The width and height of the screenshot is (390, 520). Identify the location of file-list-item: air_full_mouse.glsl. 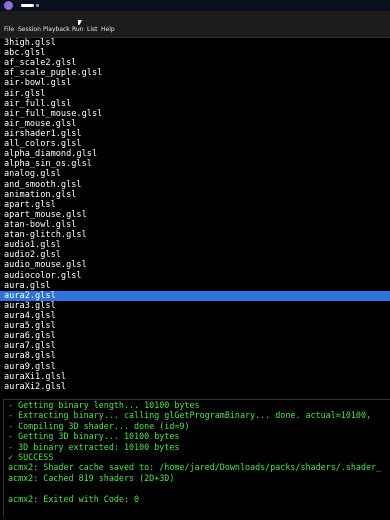
(195, 114).